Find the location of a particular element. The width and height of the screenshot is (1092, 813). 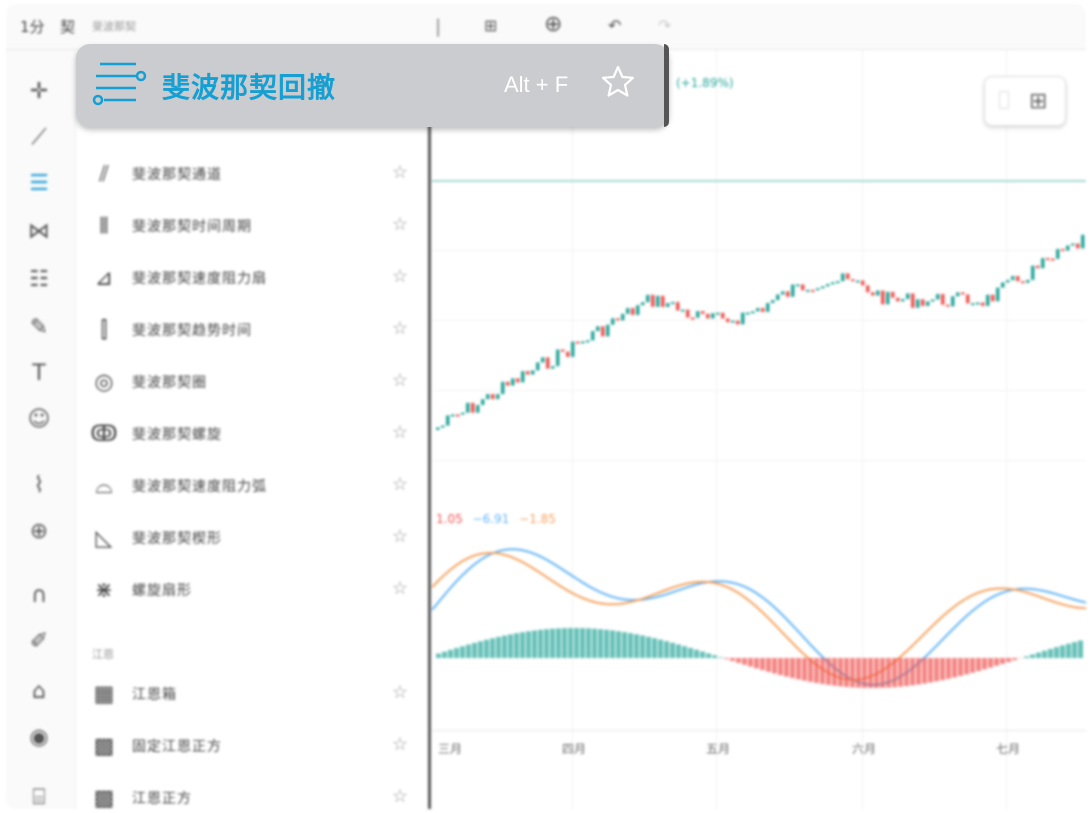

drawing-toolbar: ✛ ⟋ ☰ ⋈ ☷ ✎ T ☺ ⌇ ⊕ ∩ ✐ ⌂ ◉ ⌸ is located at coordinates (41, 429).